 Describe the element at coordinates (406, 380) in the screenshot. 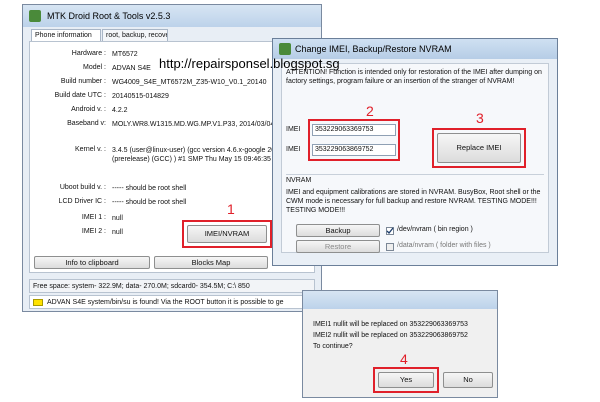

I see `yes-button: Yes` at that location.